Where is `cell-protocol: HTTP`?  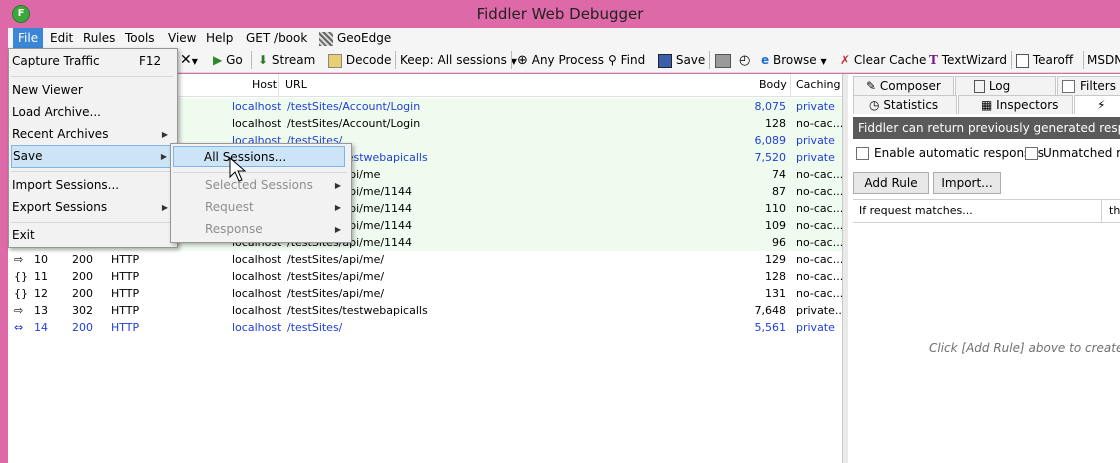
cell-protocol: HTTP is located at coordinates (125, 293).